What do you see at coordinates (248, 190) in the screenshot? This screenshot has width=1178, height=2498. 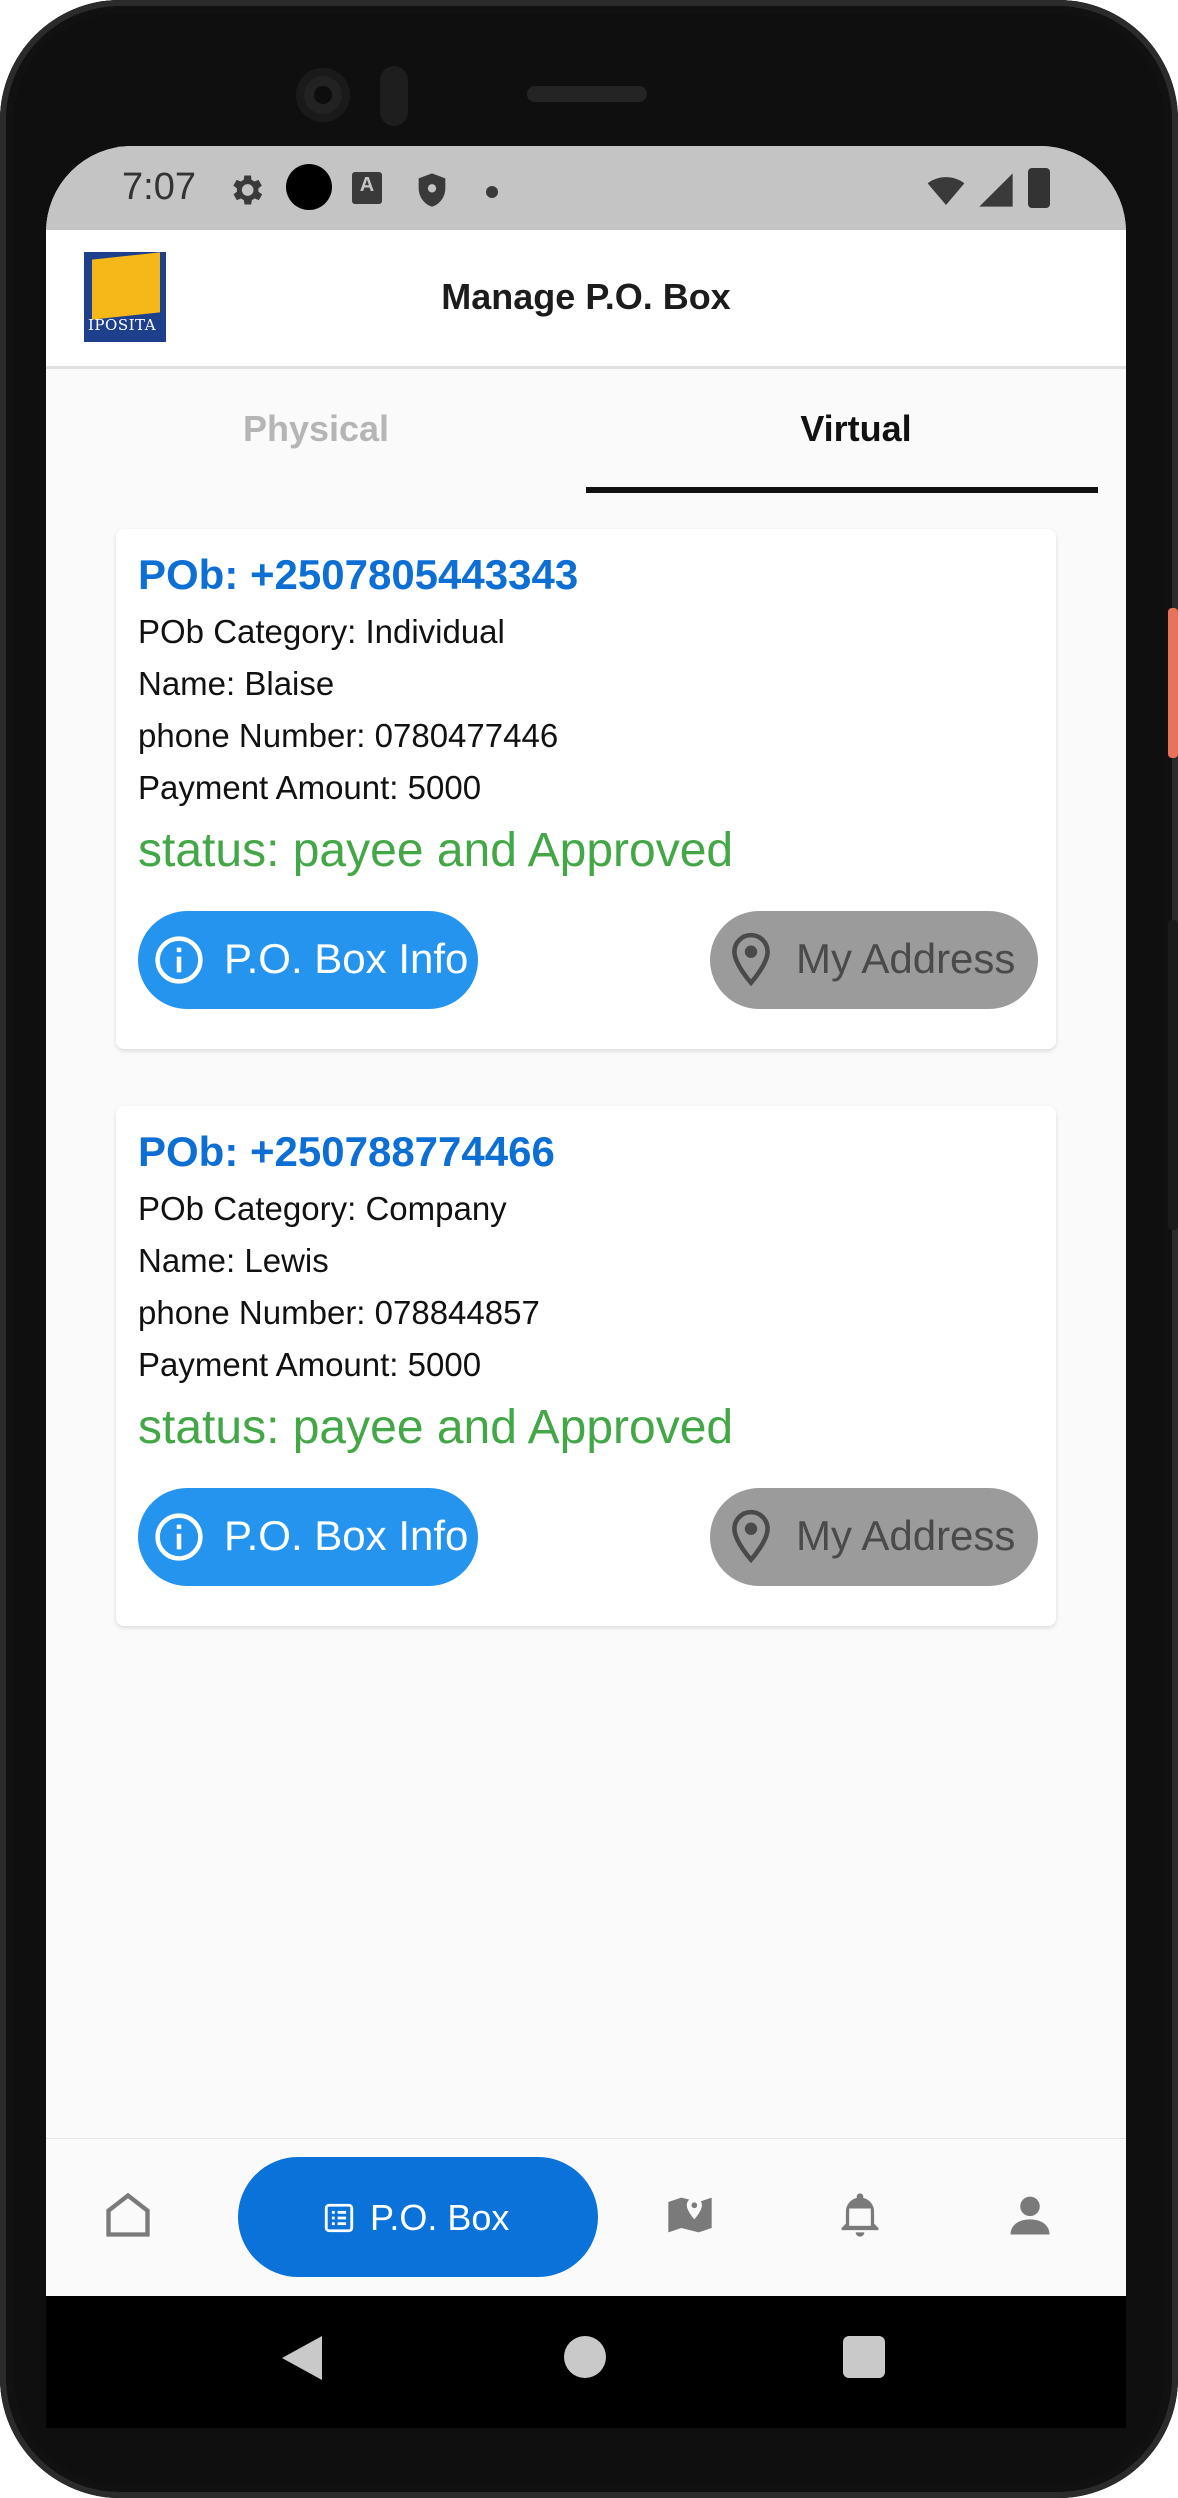 I see `gear-icon` at bounding box center [248, 190].